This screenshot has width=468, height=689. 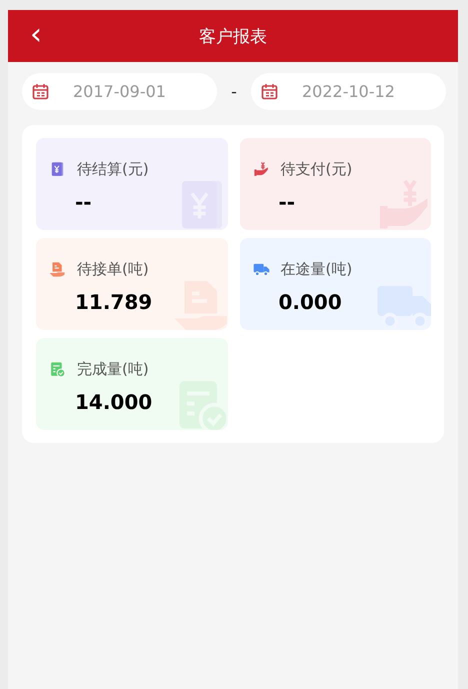 I want to click on stat-label: 待接单(吨), so click(x=113, y=269).